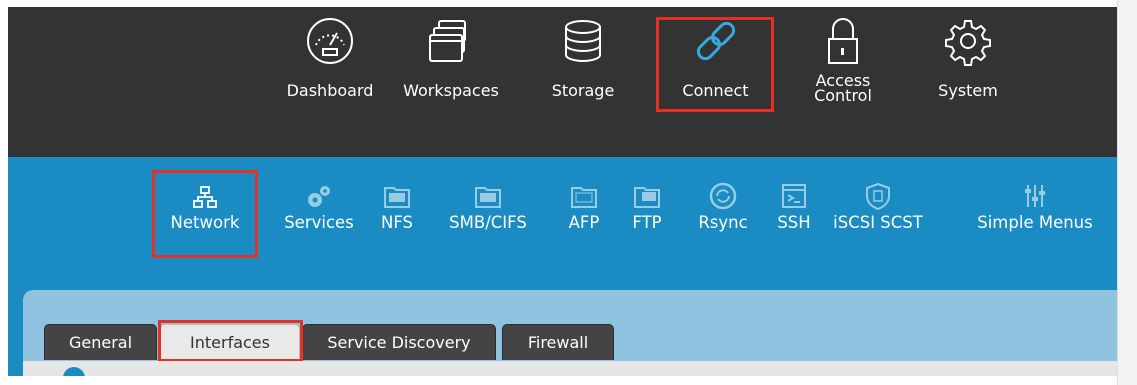 This screenshot has width=1137, height=385. Describe the element at coordinates (843, 41) in the screenshot. I see `lock-icon` at that location.